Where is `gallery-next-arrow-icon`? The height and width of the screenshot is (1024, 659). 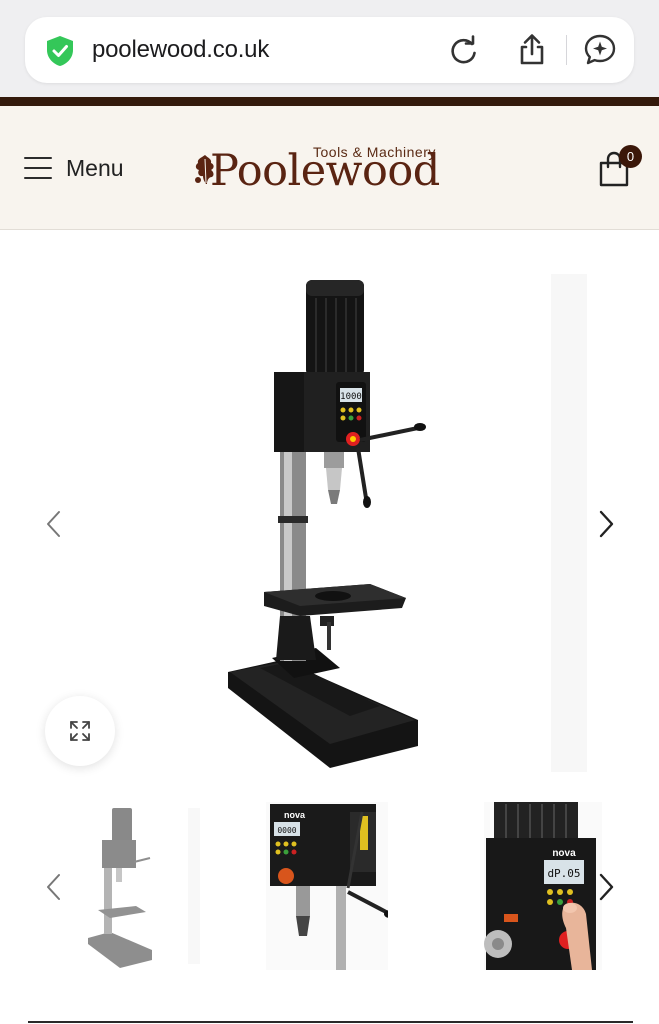 gallery-next-arrow-icon is located at coordinates (606, 524).